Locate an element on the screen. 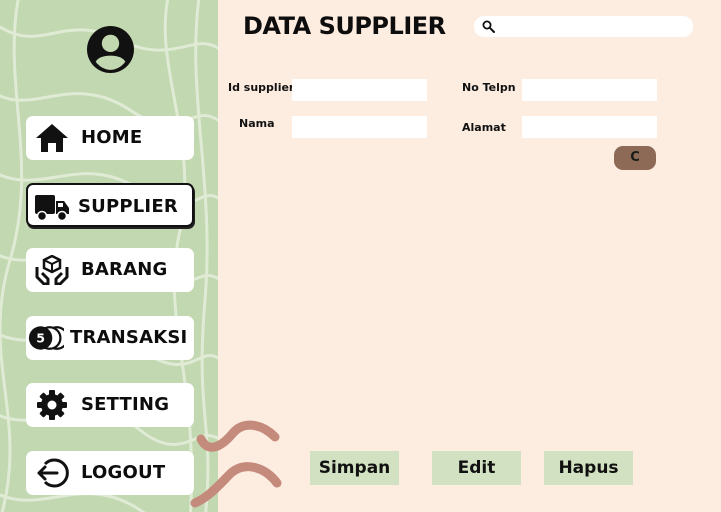  sidebar-item-label: BARANG is located at coordinates (124, 269).